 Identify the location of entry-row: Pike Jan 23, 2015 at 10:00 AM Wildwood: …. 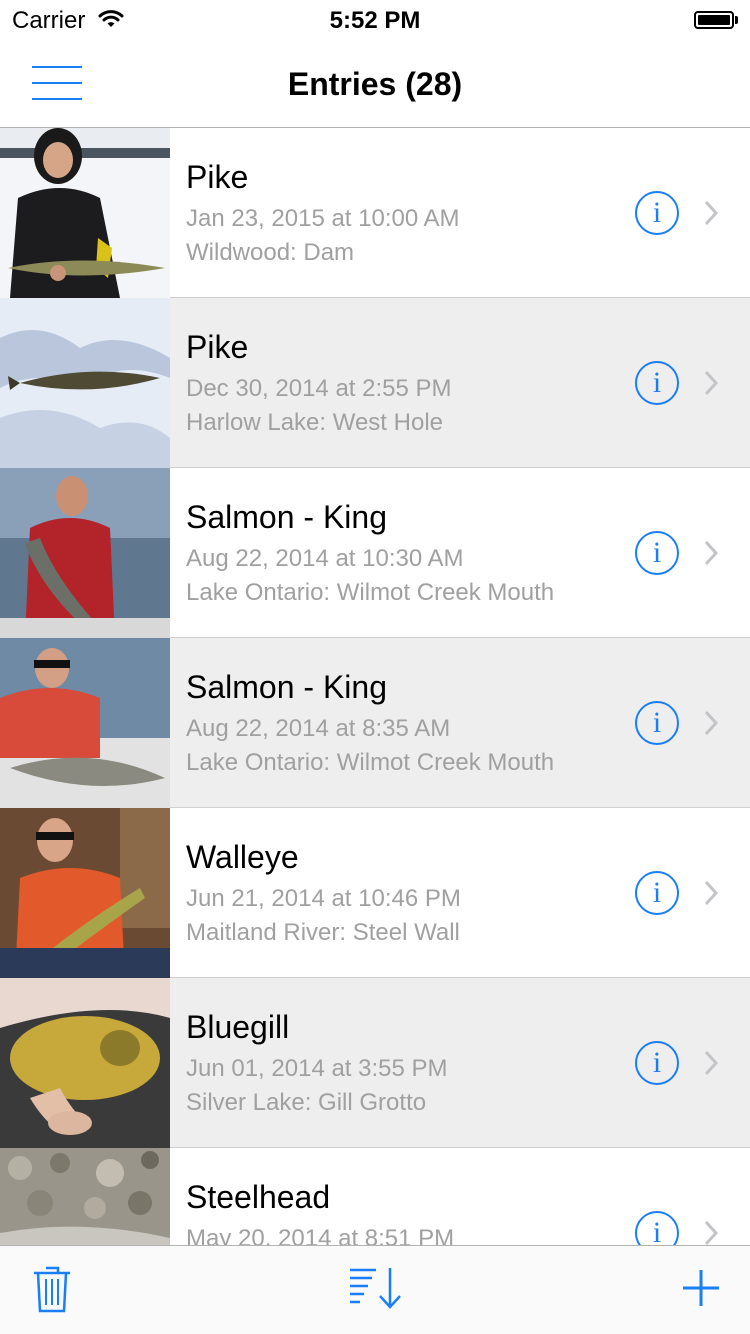
(375, 213).